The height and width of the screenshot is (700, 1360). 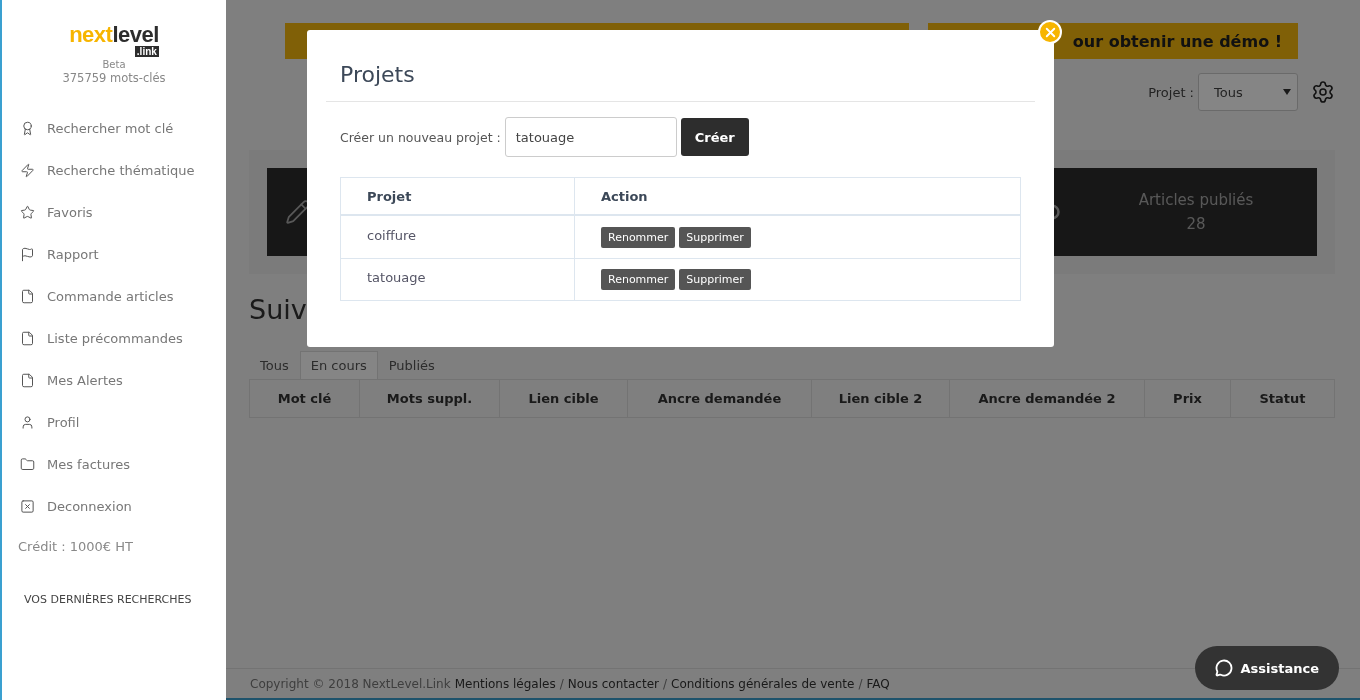 I want to click on sidebar-item: Rechercher mot clé, so click(x=123, y=128).